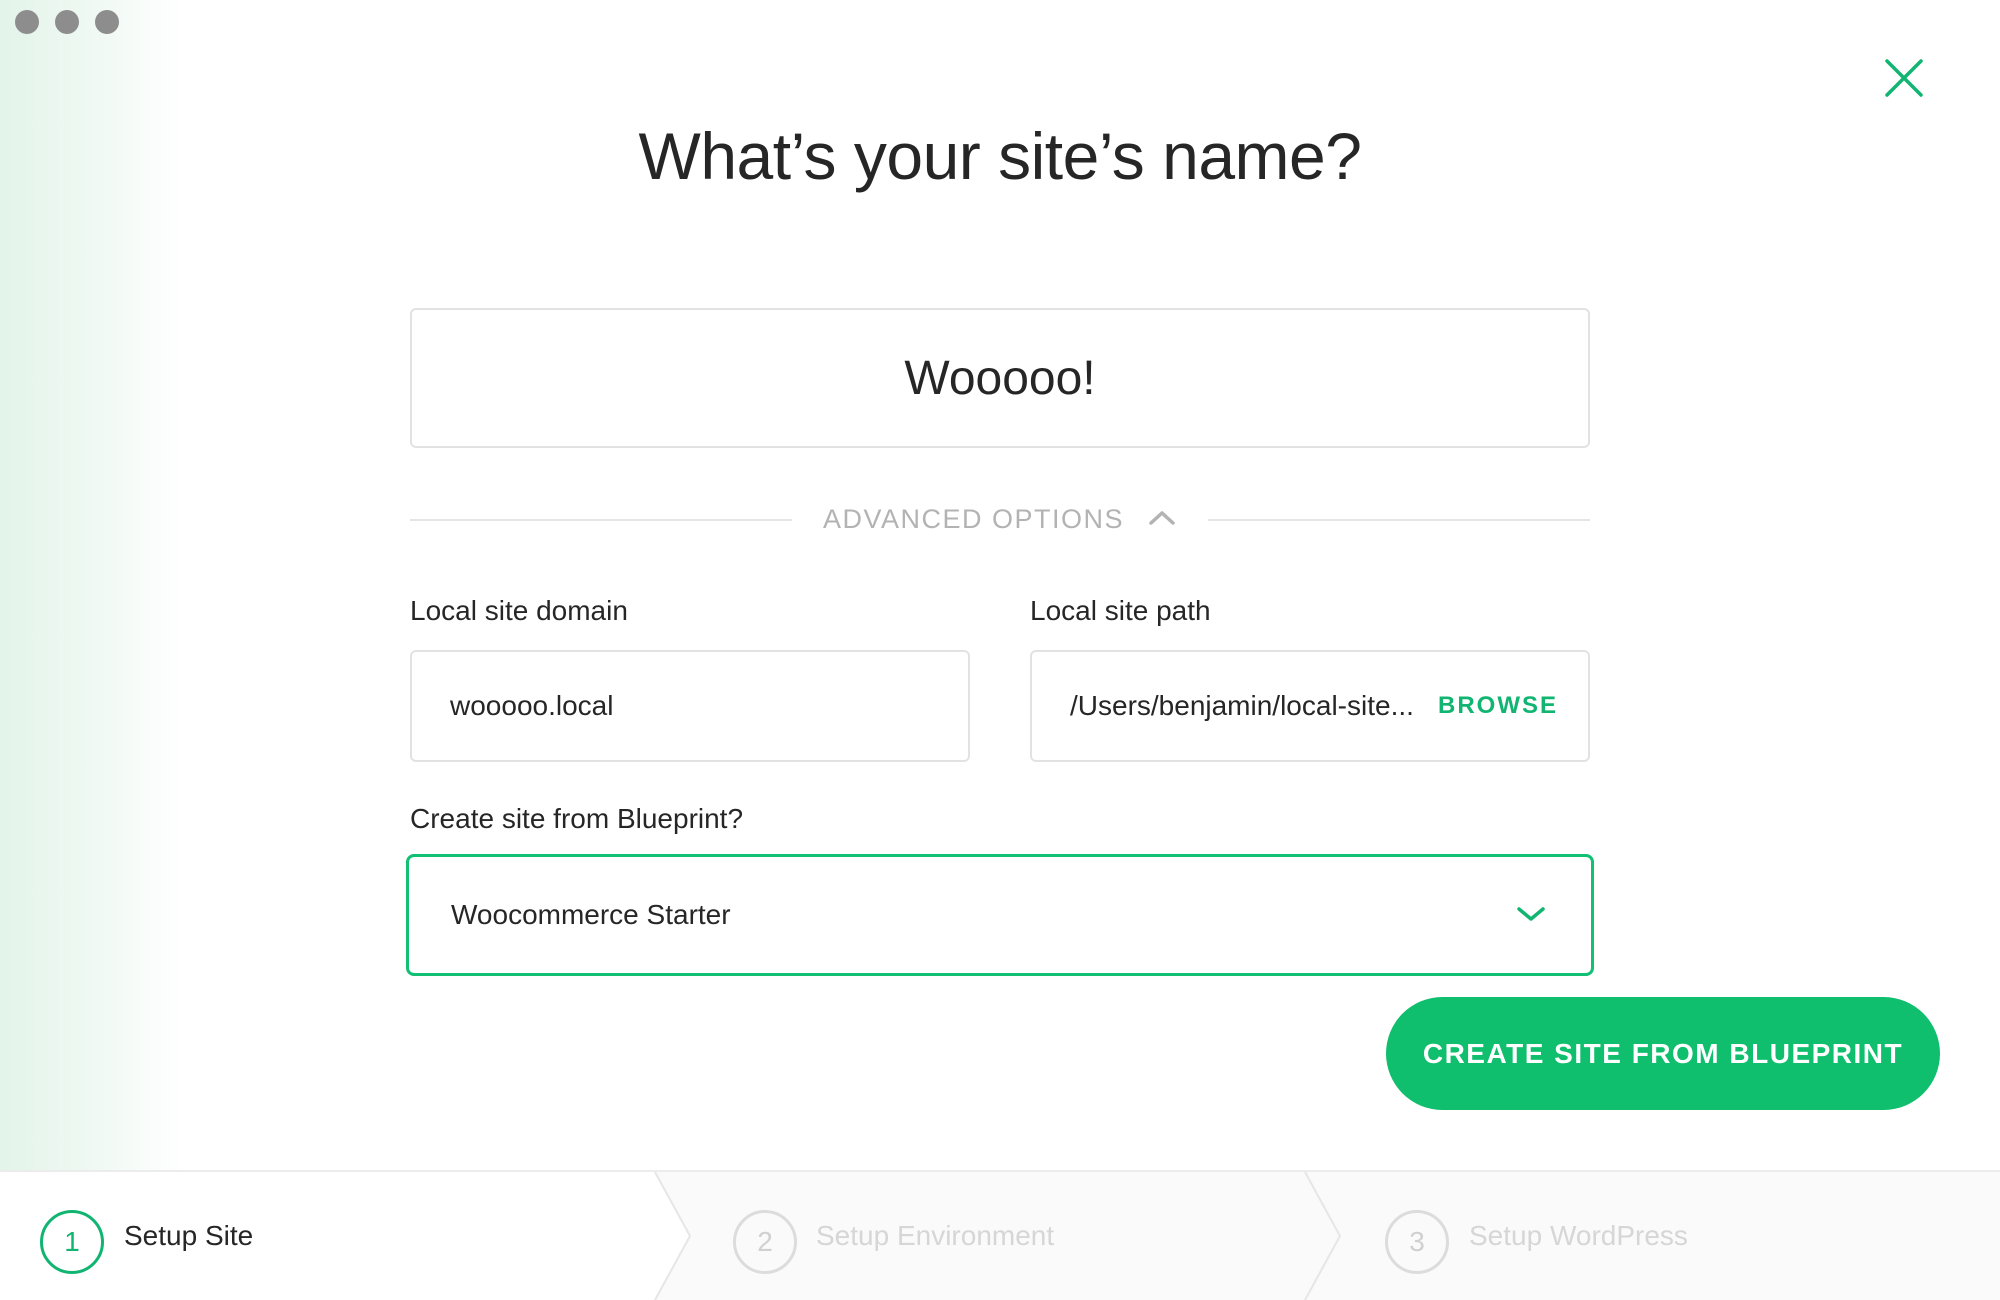 This screenshot has height=1300, width=2000. Describe the element at coordinates (577, 818) in the screenshot. I see `blueprint-label: Create site from Blueprint?` at that location.